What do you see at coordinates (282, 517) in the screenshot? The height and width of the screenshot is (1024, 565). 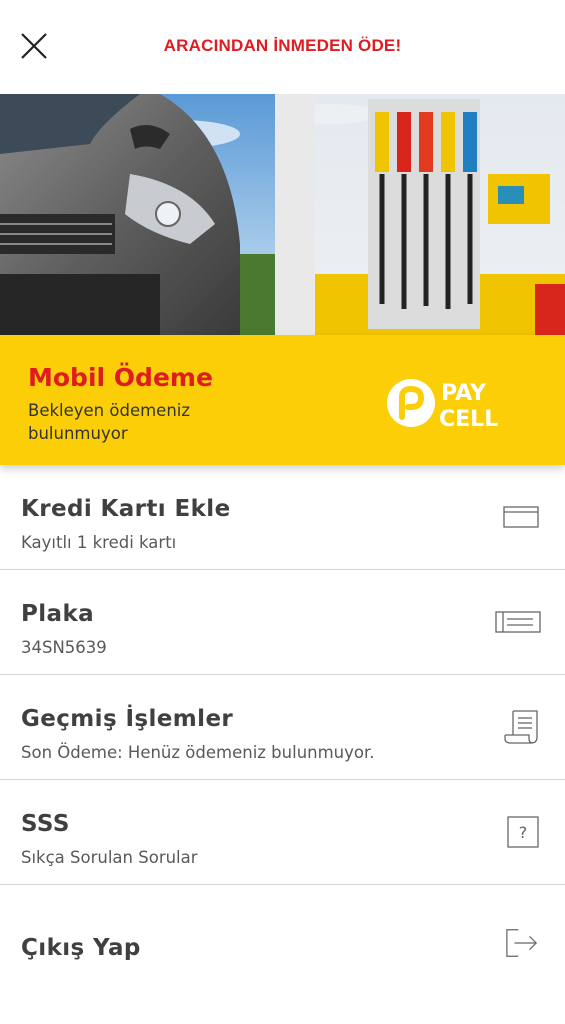 I see `menu-item-add-credit-card: Kredi Kartı Ekle Kayıtlı 1 kredi kartı` at bounding box center [282, 517].